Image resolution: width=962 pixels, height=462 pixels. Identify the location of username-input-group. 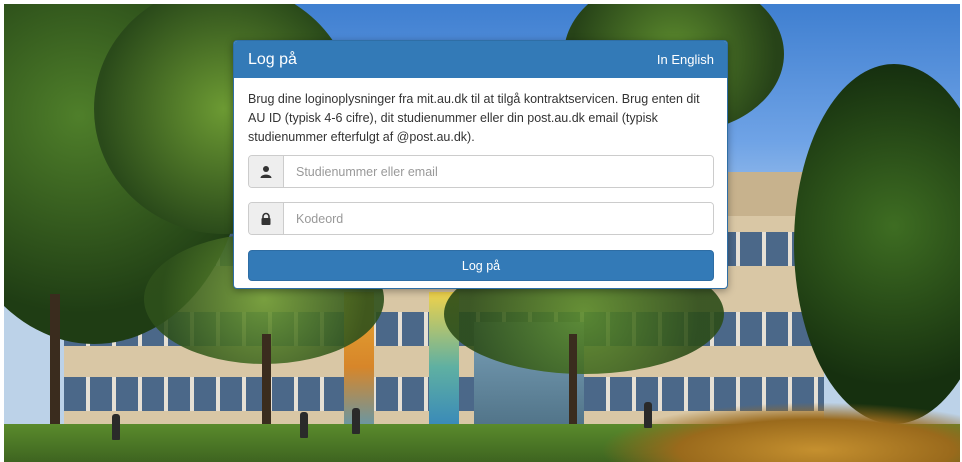
(481, 171).